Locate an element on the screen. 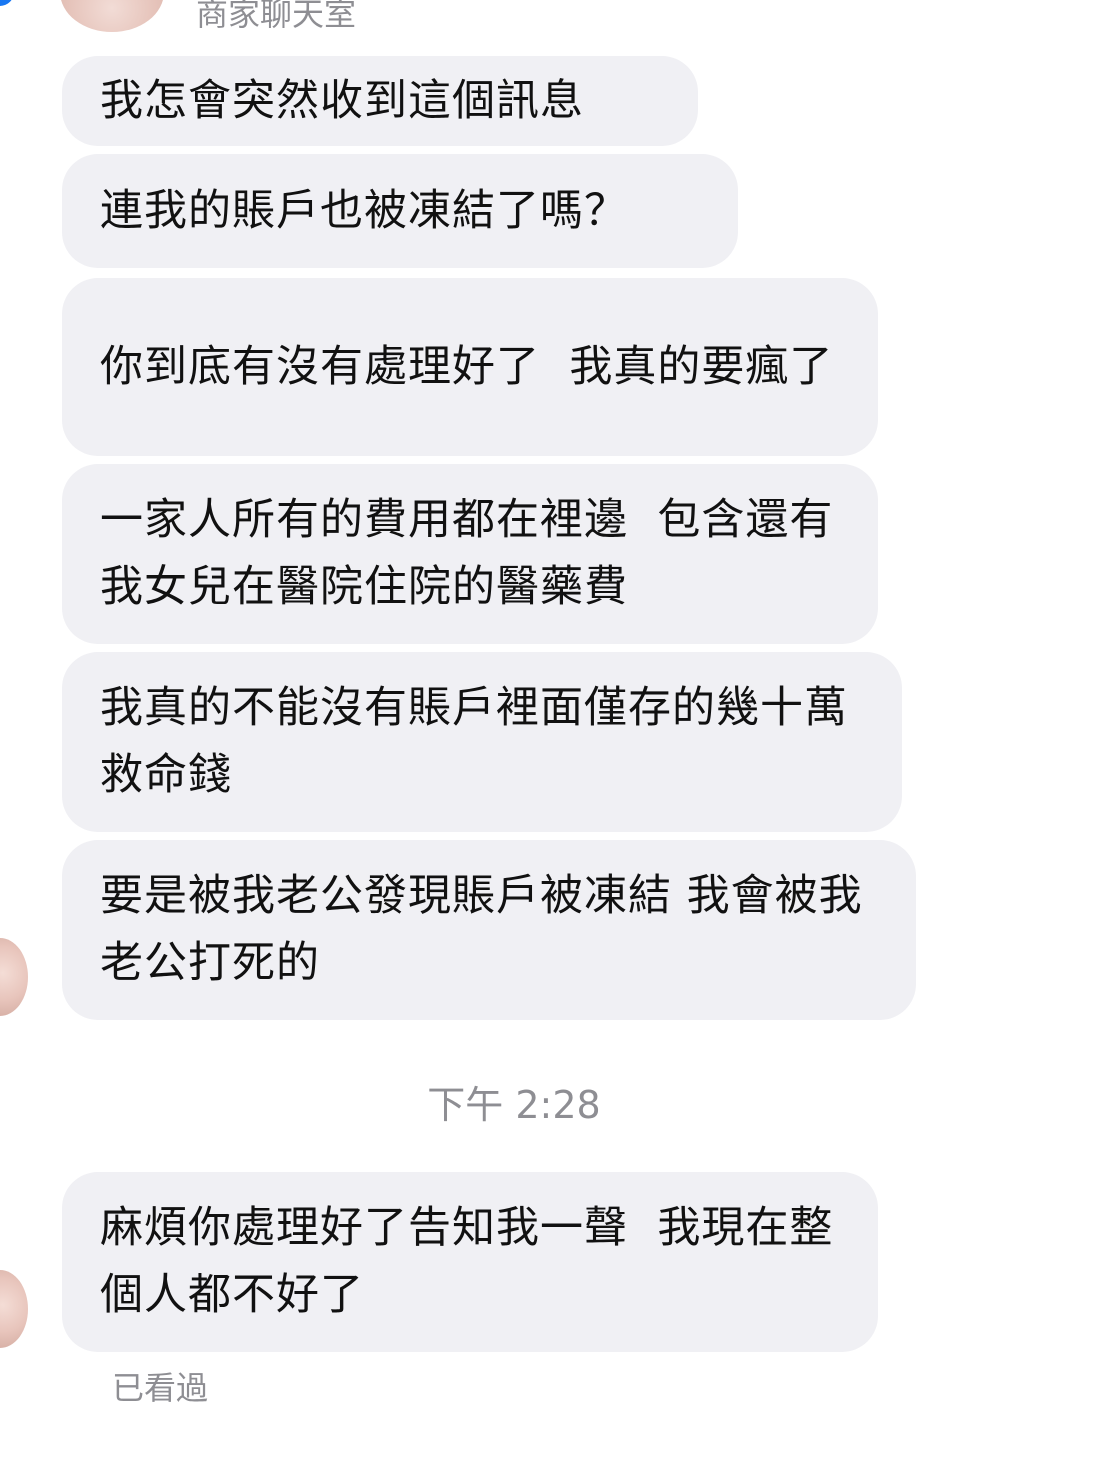 The height and width of the screenshot is (1472, 1112). message-text: 你到底有沒有處理好了 我真的要瘋了 is located at coordinates (467, 366).